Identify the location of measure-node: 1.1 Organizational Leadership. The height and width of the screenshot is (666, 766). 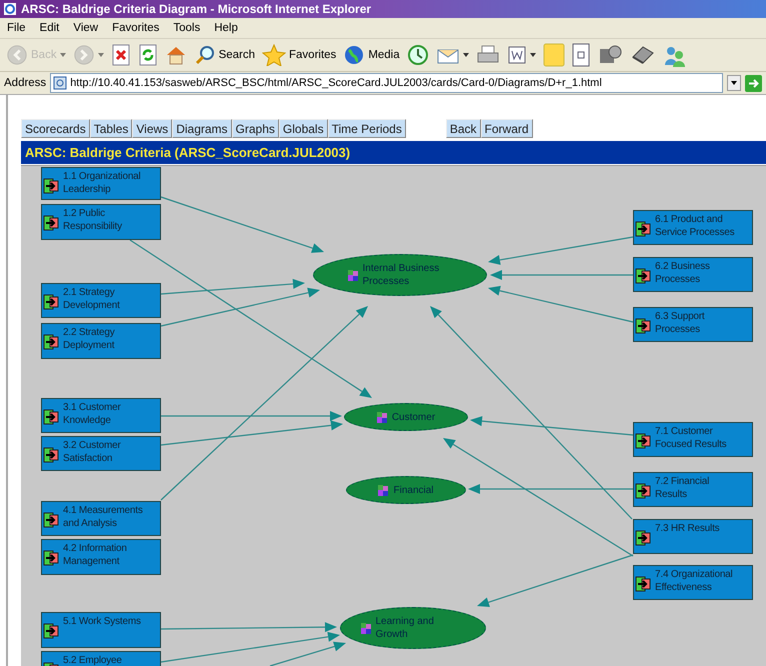
(101, 183).